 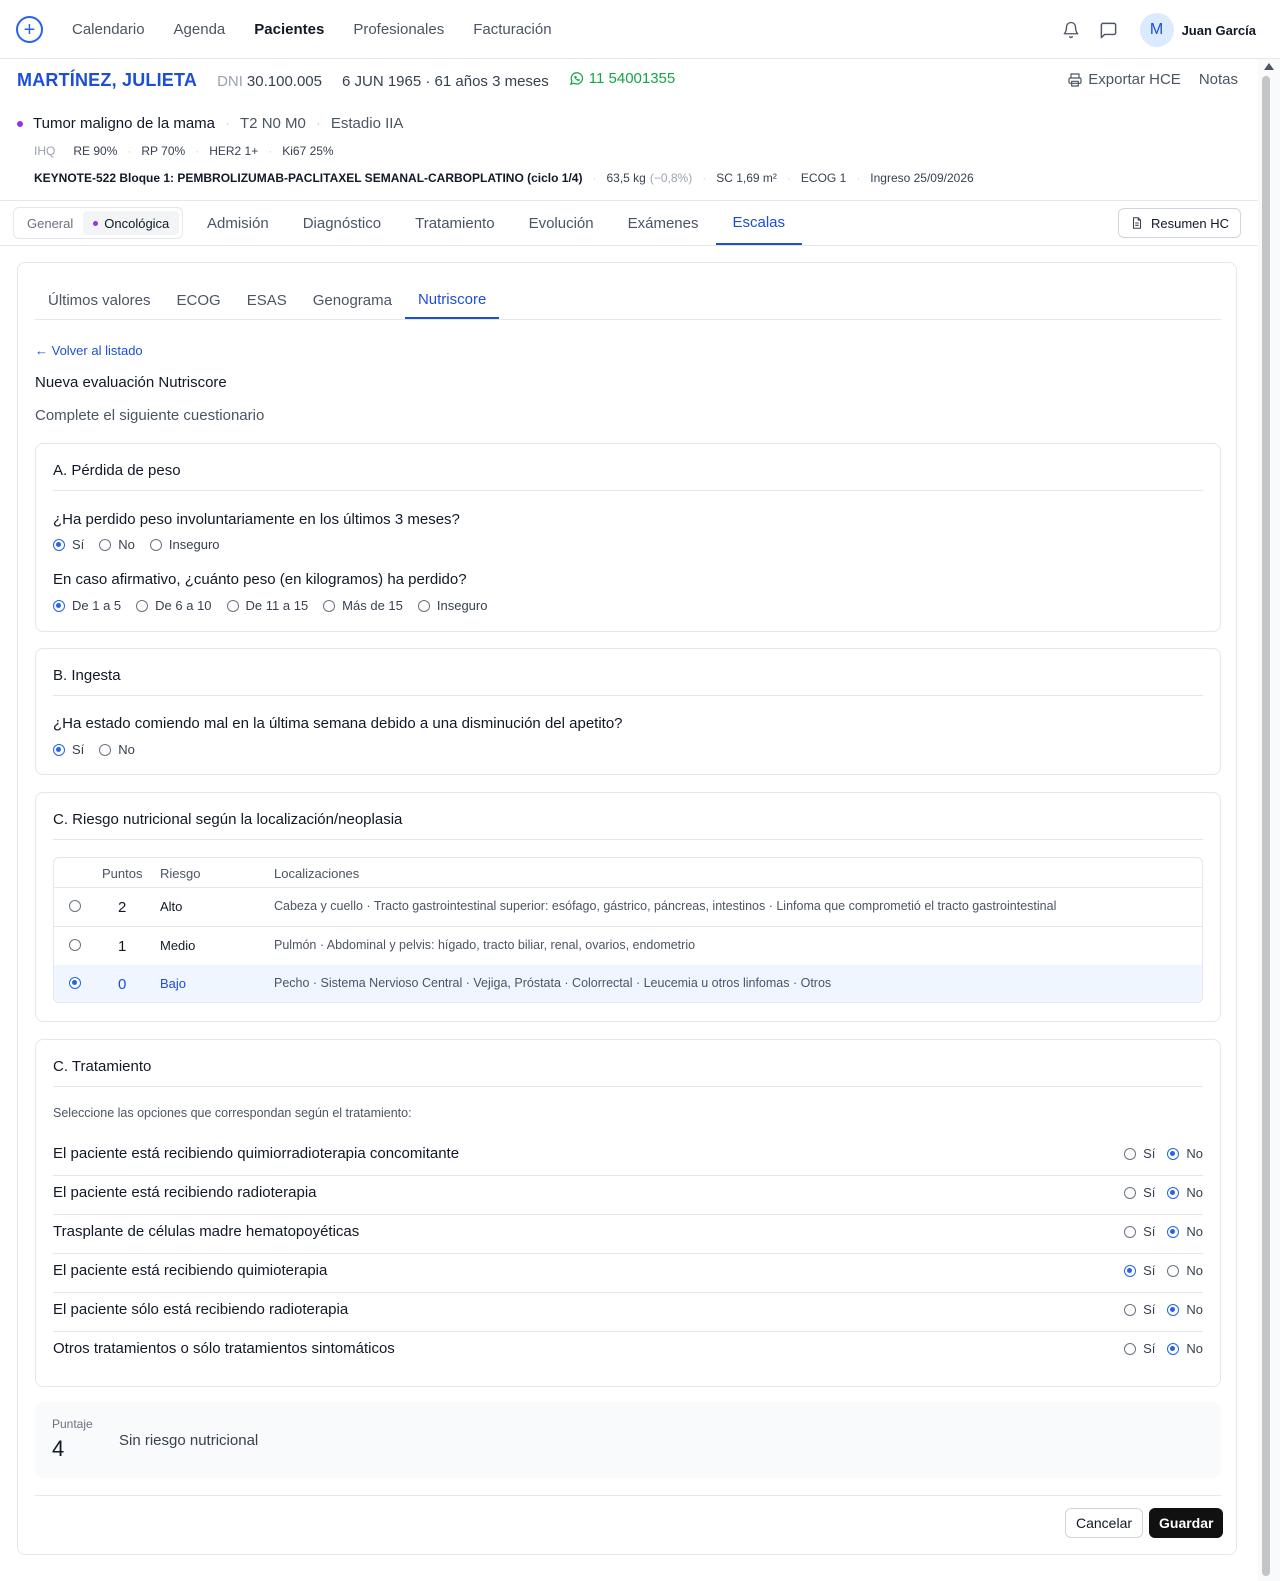 I want to click on message-icon, so click(x=1109, y=30).